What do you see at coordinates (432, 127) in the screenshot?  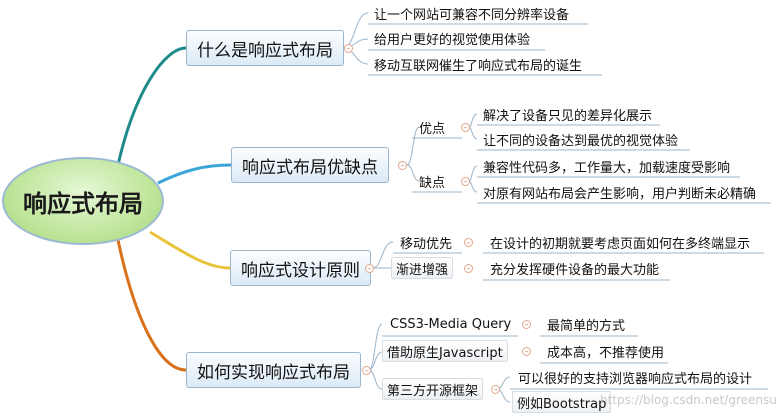 I see `item-pros: 优点` at bounding box center [432, 127].